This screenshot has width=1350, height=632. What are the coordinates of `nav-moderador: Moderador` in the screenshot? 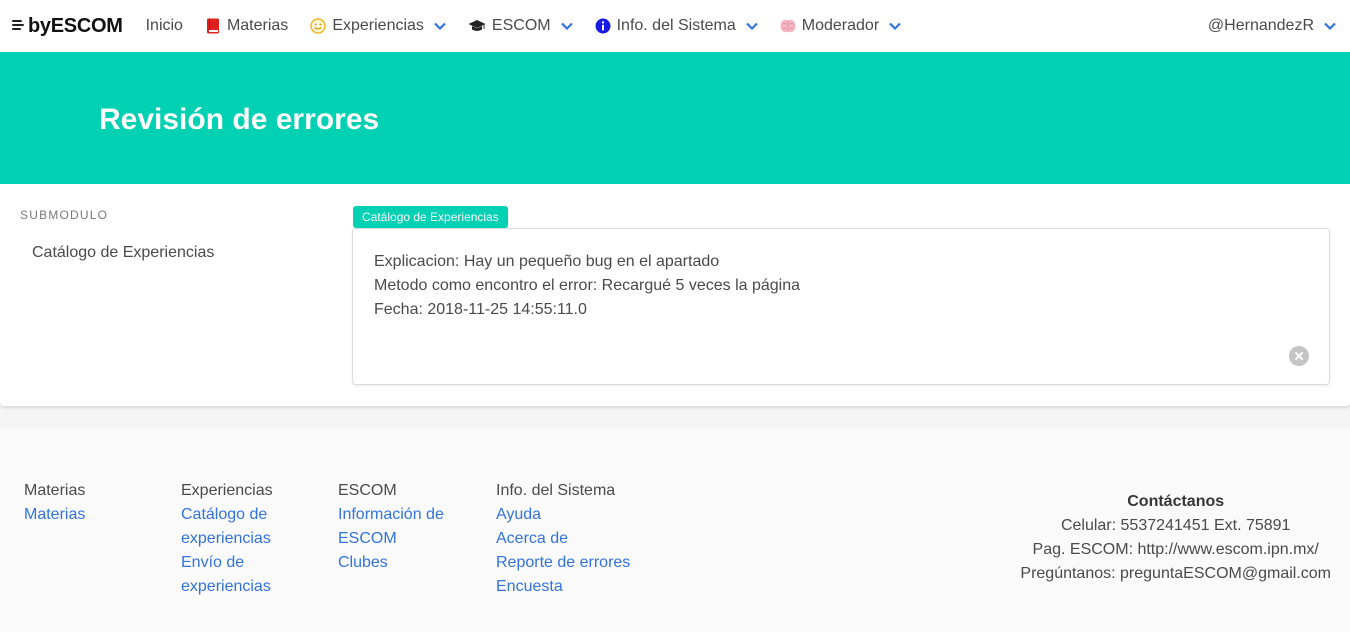 It's located at (840, 26).